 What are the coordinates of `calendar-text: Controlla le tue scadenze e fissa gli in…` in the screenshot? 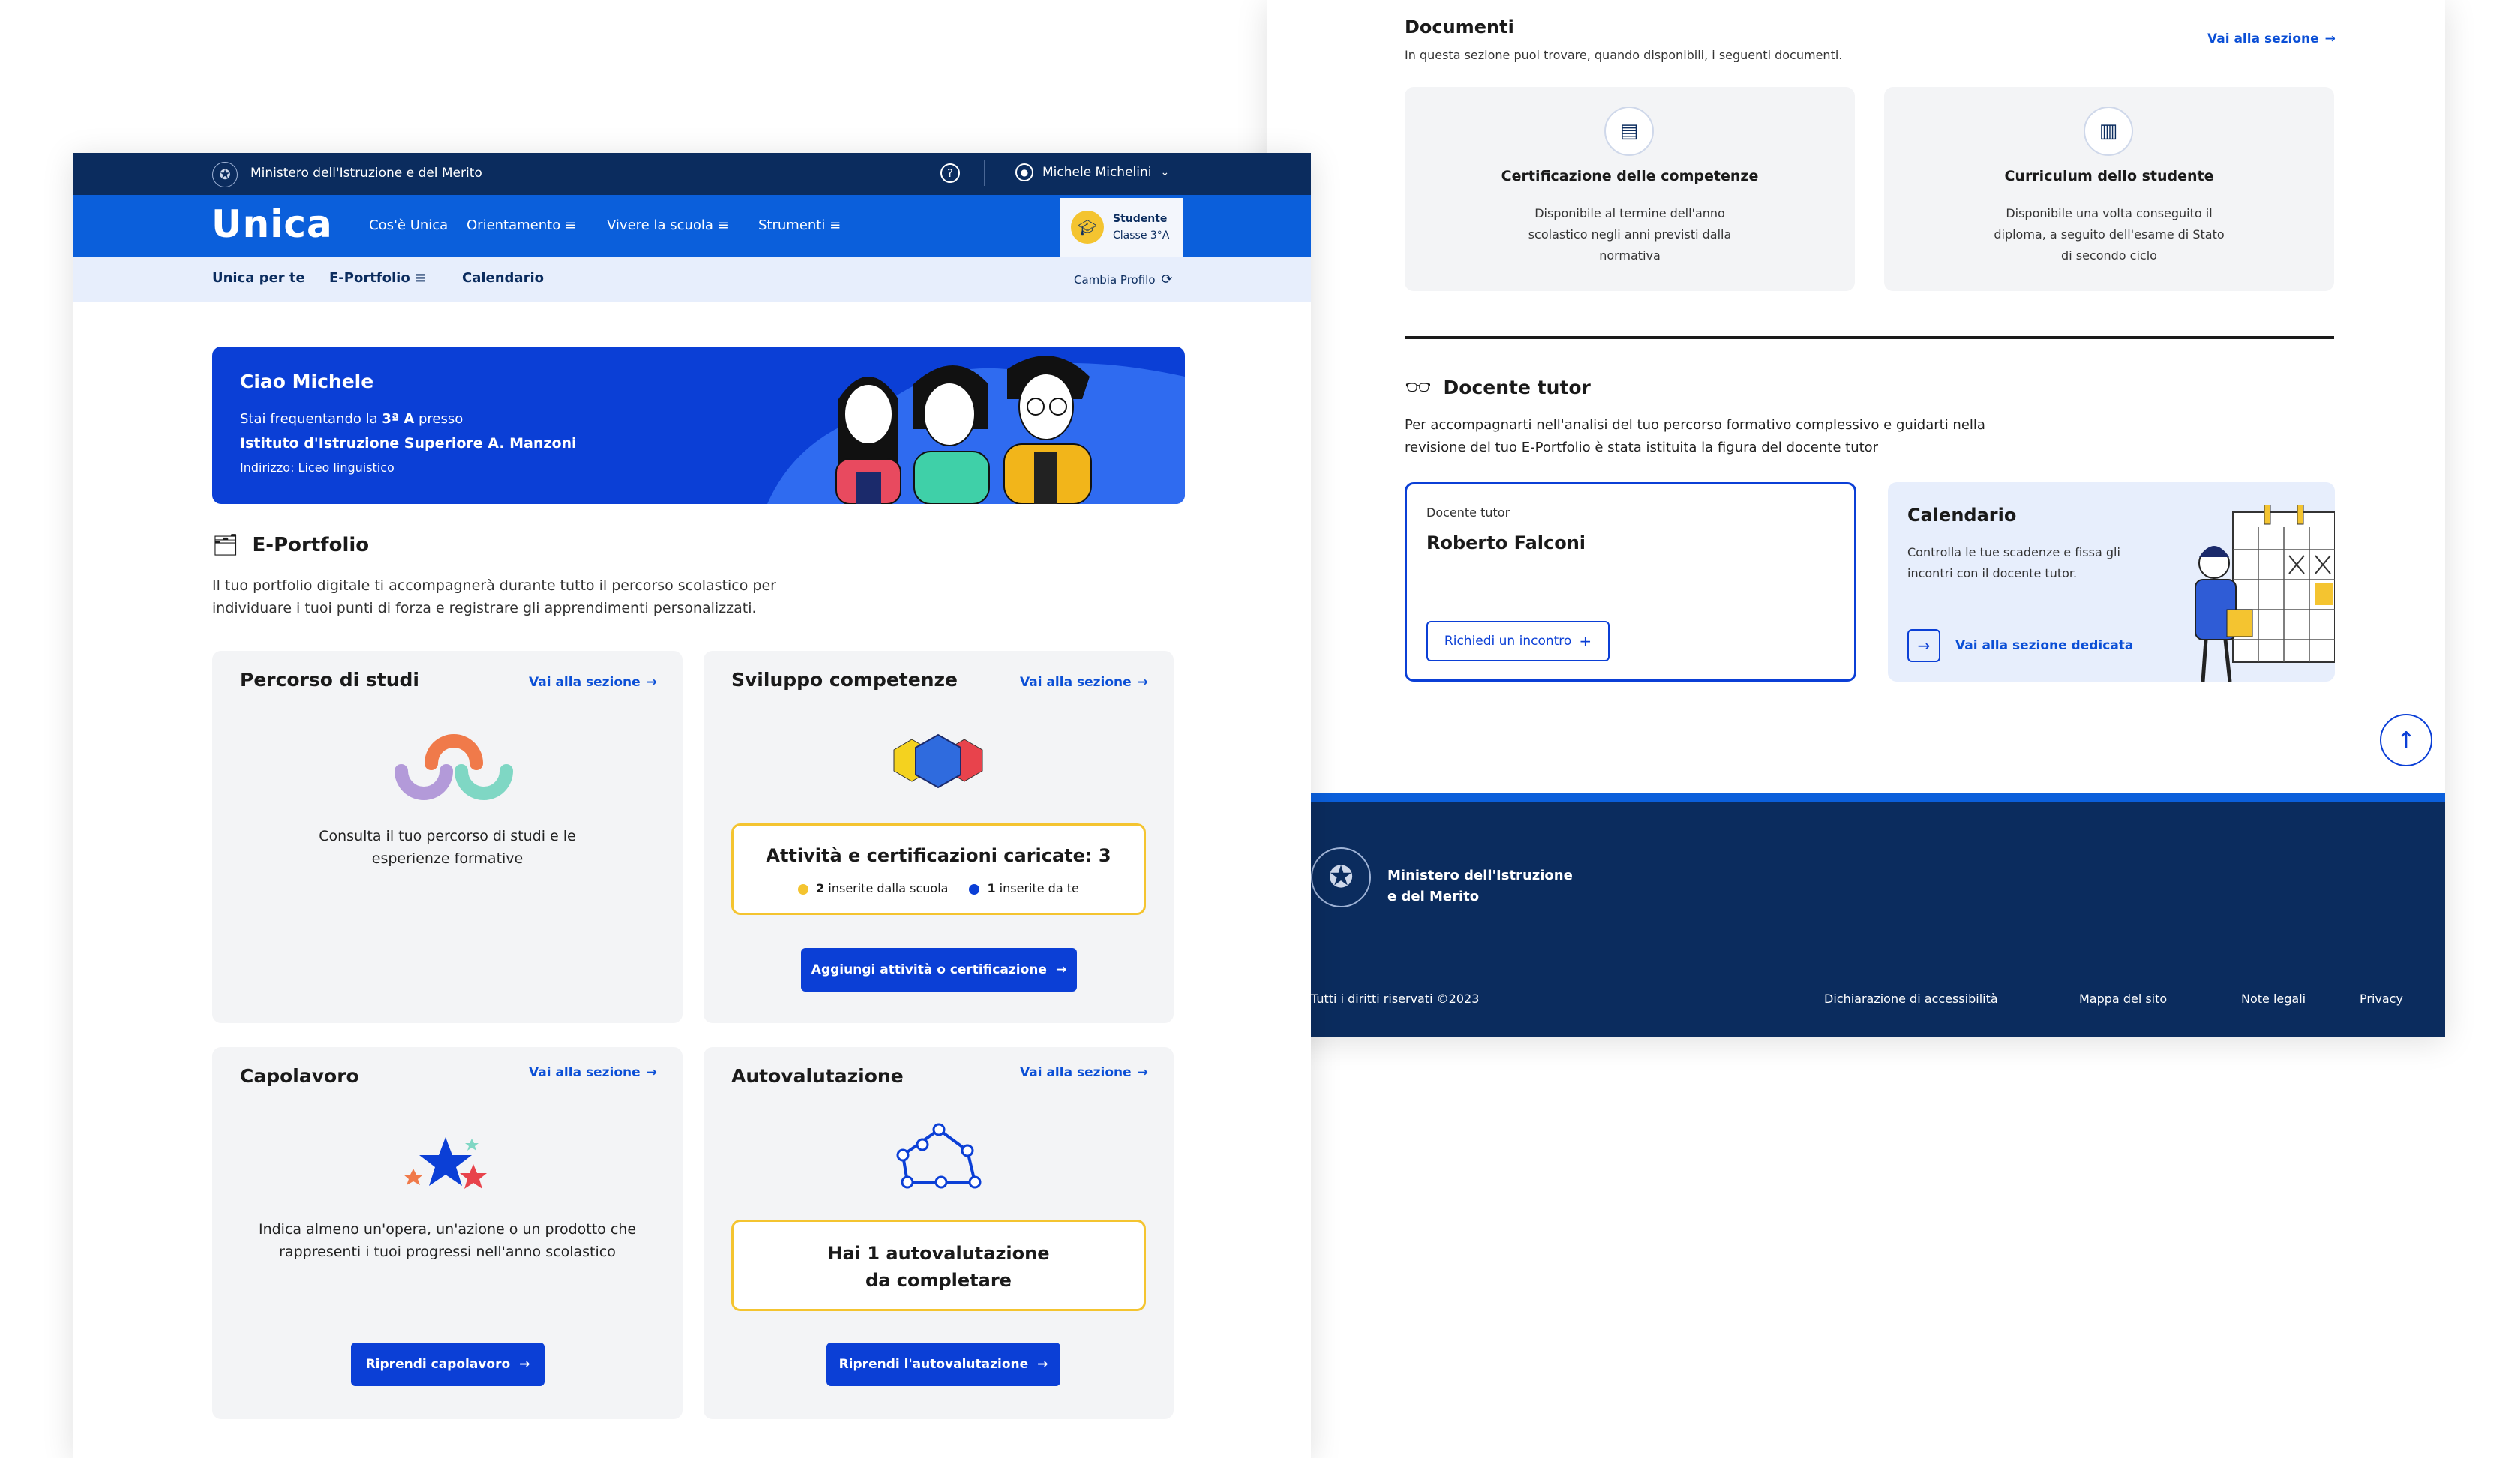 It's located at (2013, 563).